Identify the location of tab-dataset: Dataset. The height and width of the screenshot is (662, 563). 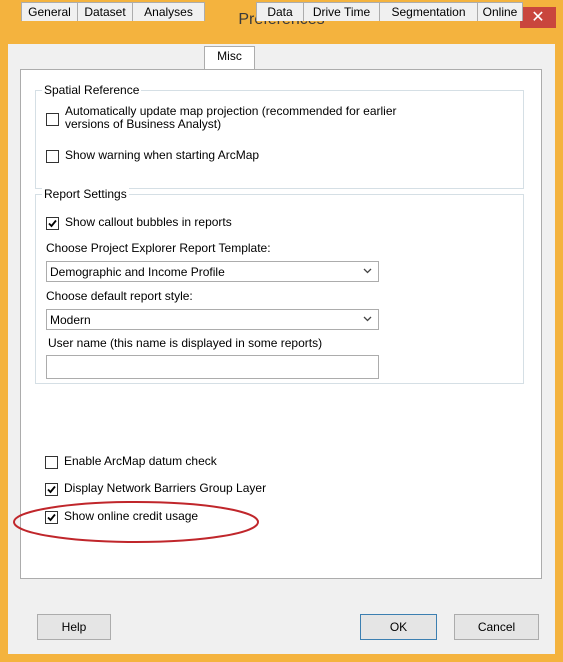
(105, 11).